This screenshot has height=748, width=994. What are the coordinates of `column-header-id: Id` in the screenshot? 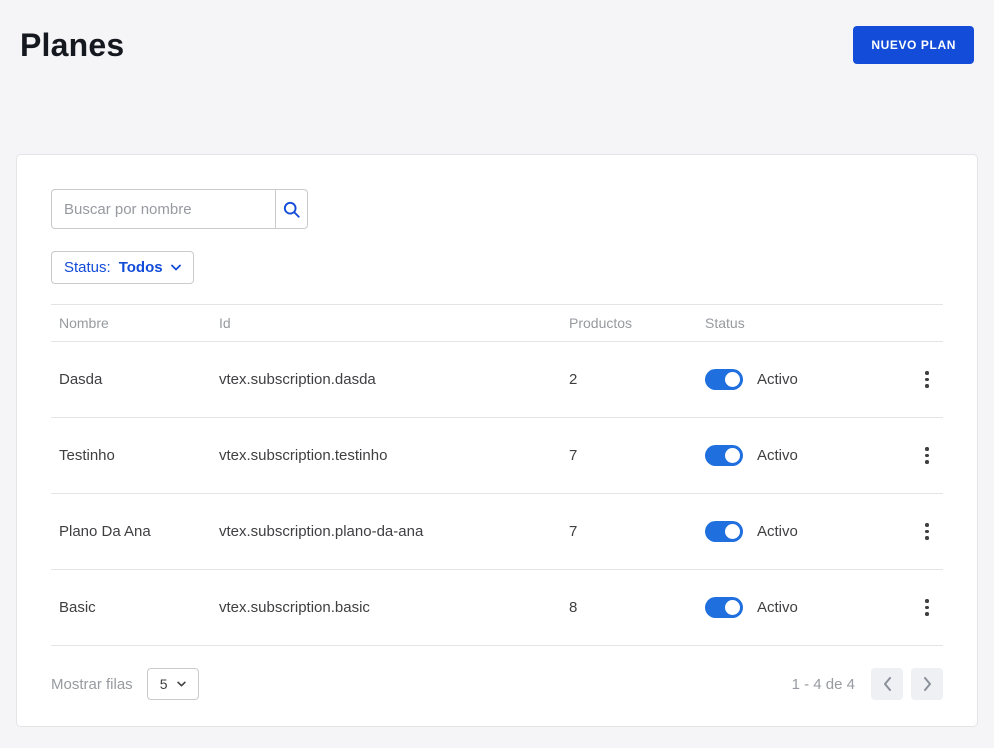 It's located at (386, 323).